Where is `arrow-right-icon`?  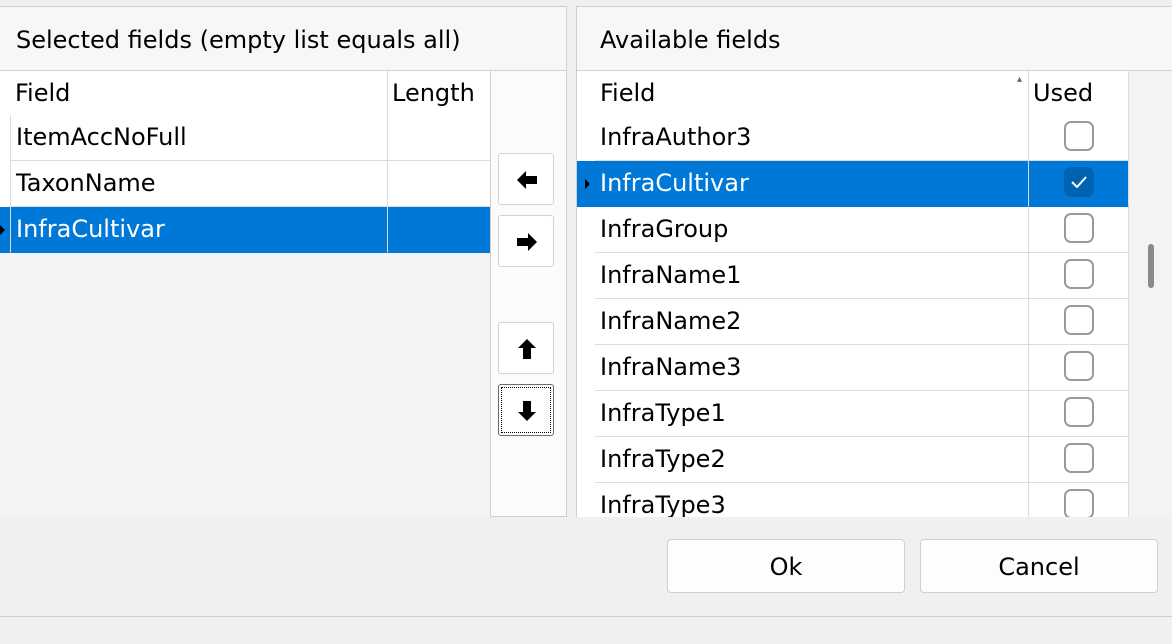
arrow-right-icon is located at coordinates (527, 242).